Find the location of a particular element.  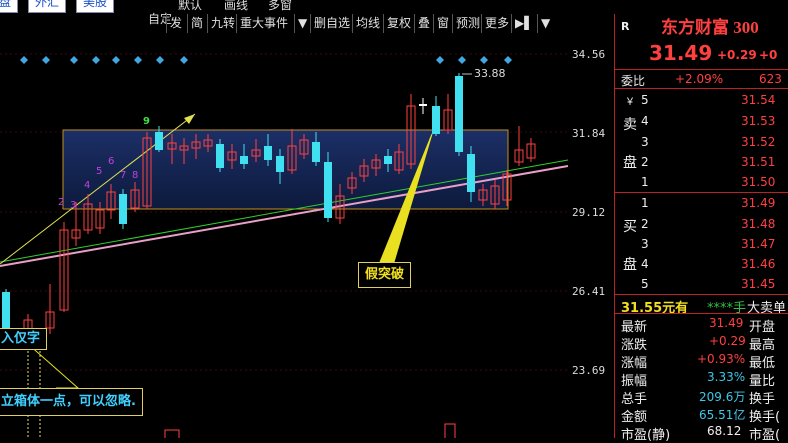

weibi-label: 委比 is located at coordinates (633, 81).